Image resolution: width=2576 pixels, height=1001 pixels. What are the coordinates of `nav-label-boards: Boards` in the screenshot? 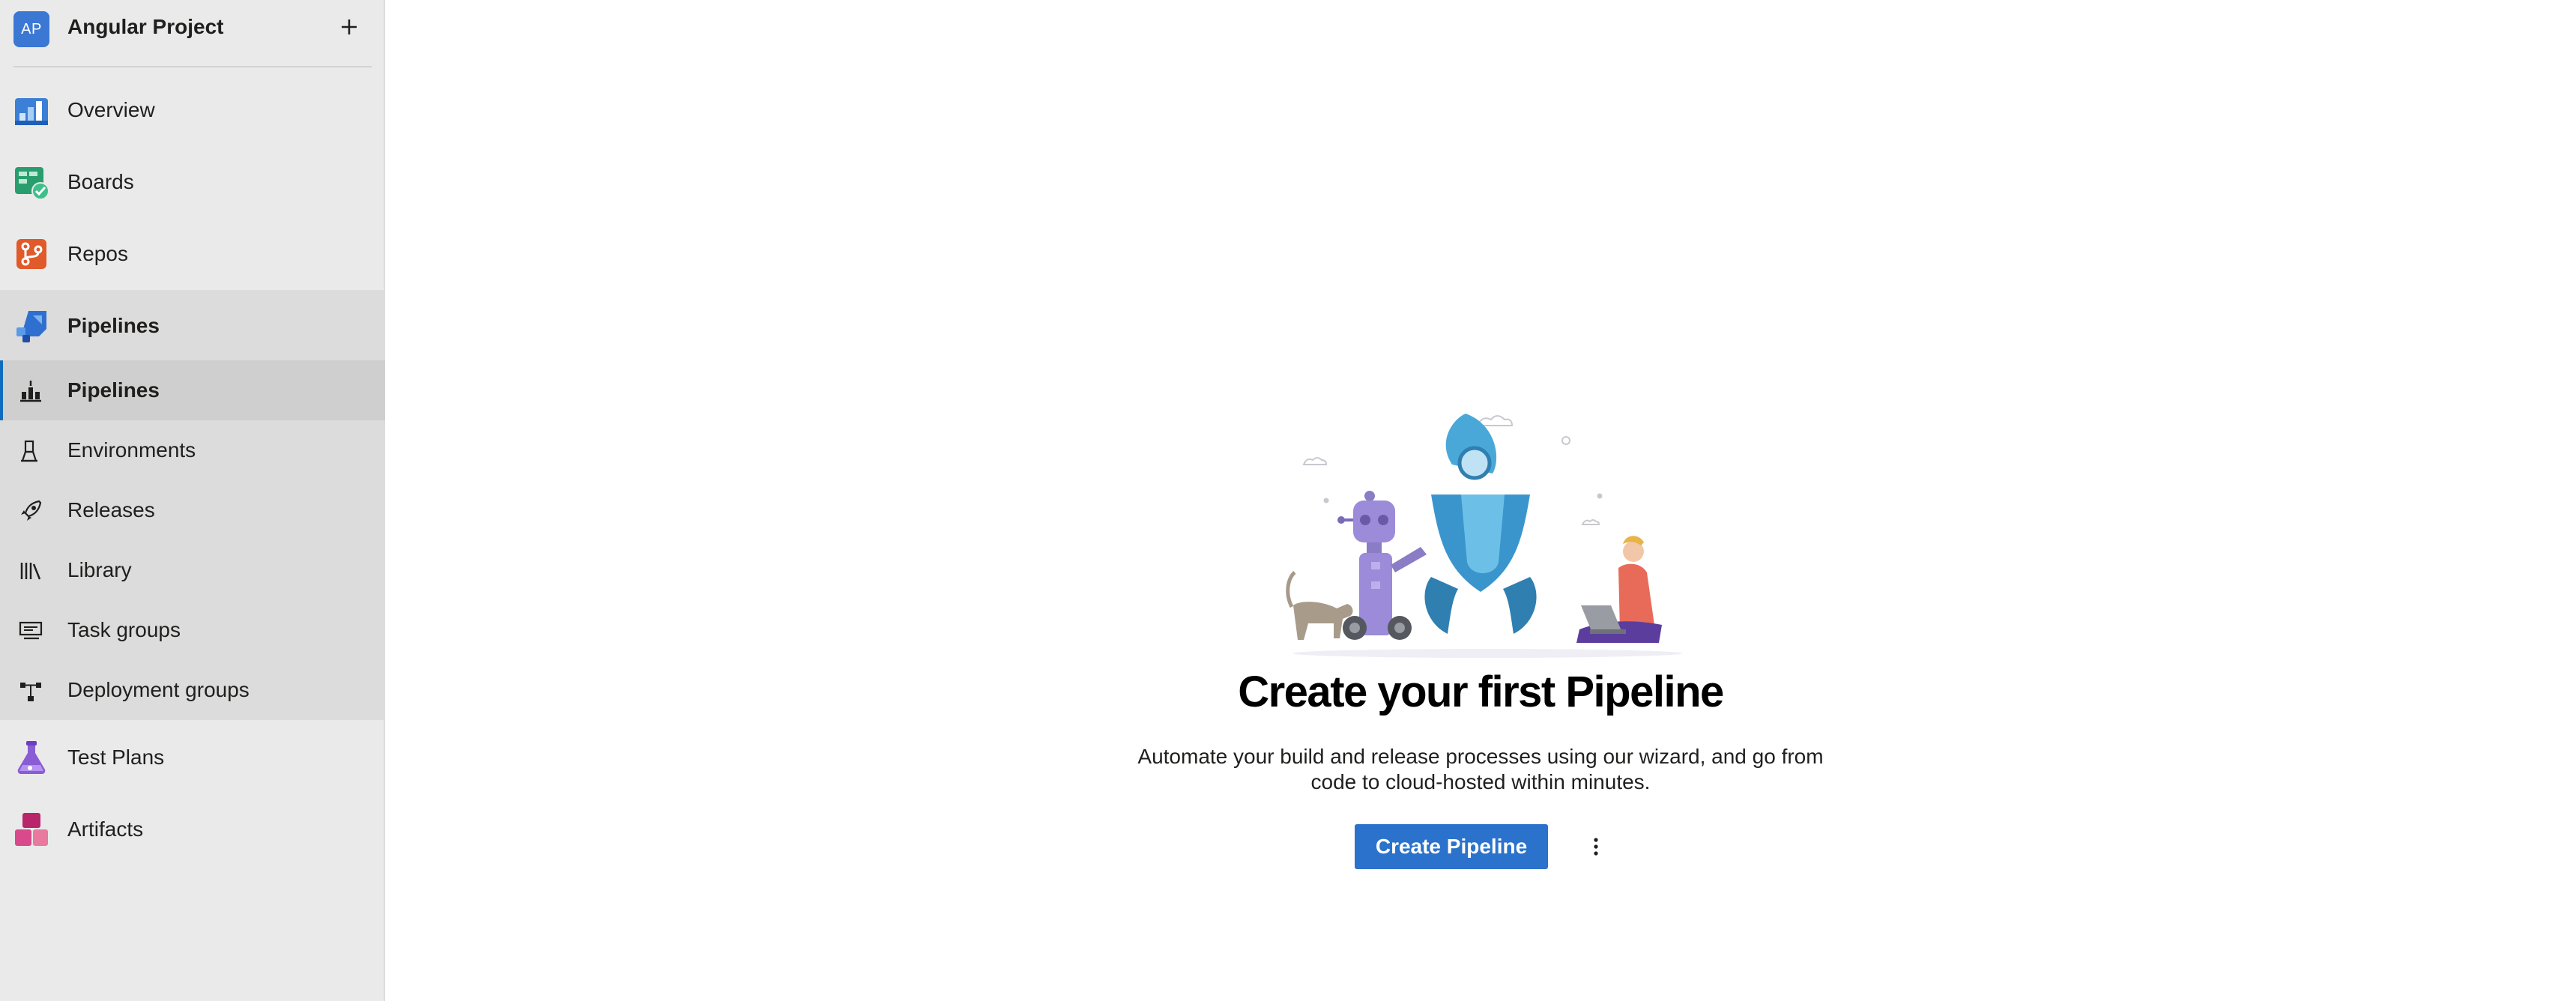 It's located at (100, 181).